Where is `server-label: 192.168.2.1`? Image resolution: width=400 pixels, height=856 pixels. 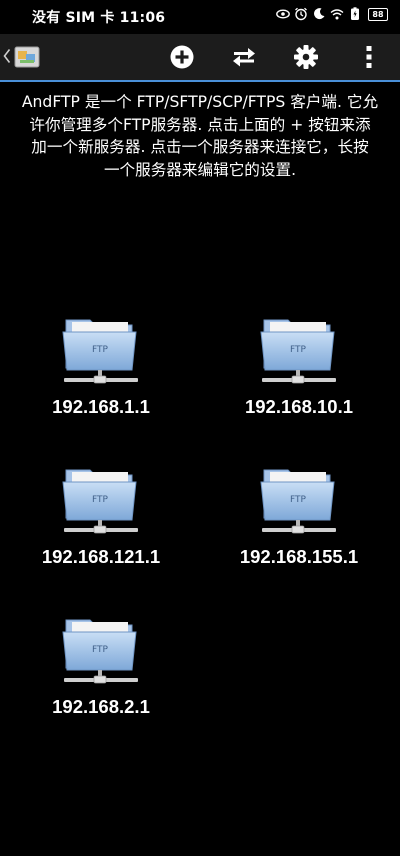
server-label: 192.168.2.1 is located at coordinates (101, 706).